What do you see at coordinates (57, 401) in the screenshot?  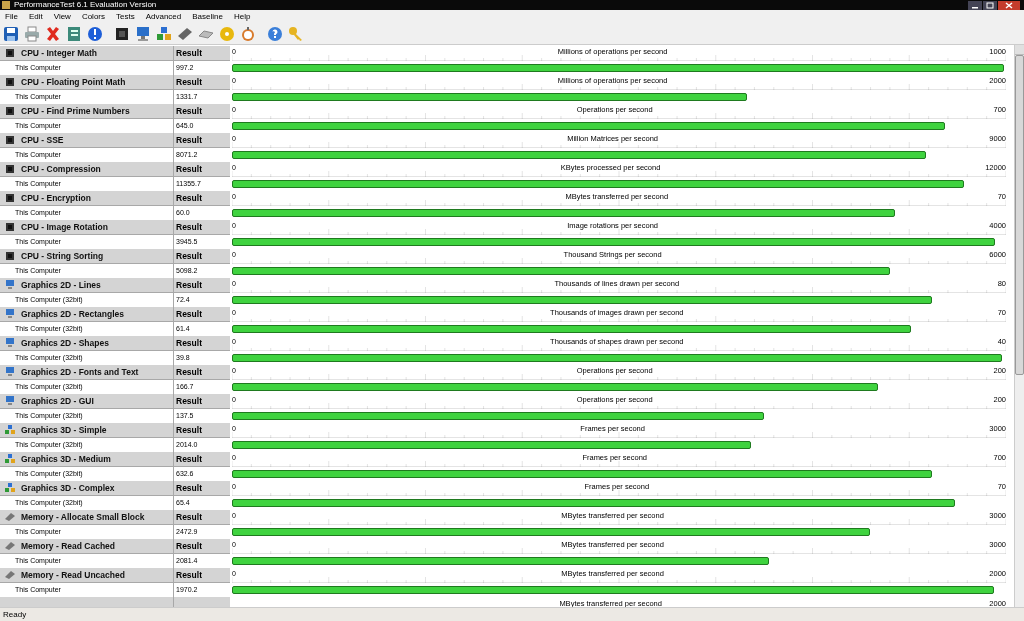 I see `test-name: Graphics 2D - GUI` at bounding box center [57, 401].